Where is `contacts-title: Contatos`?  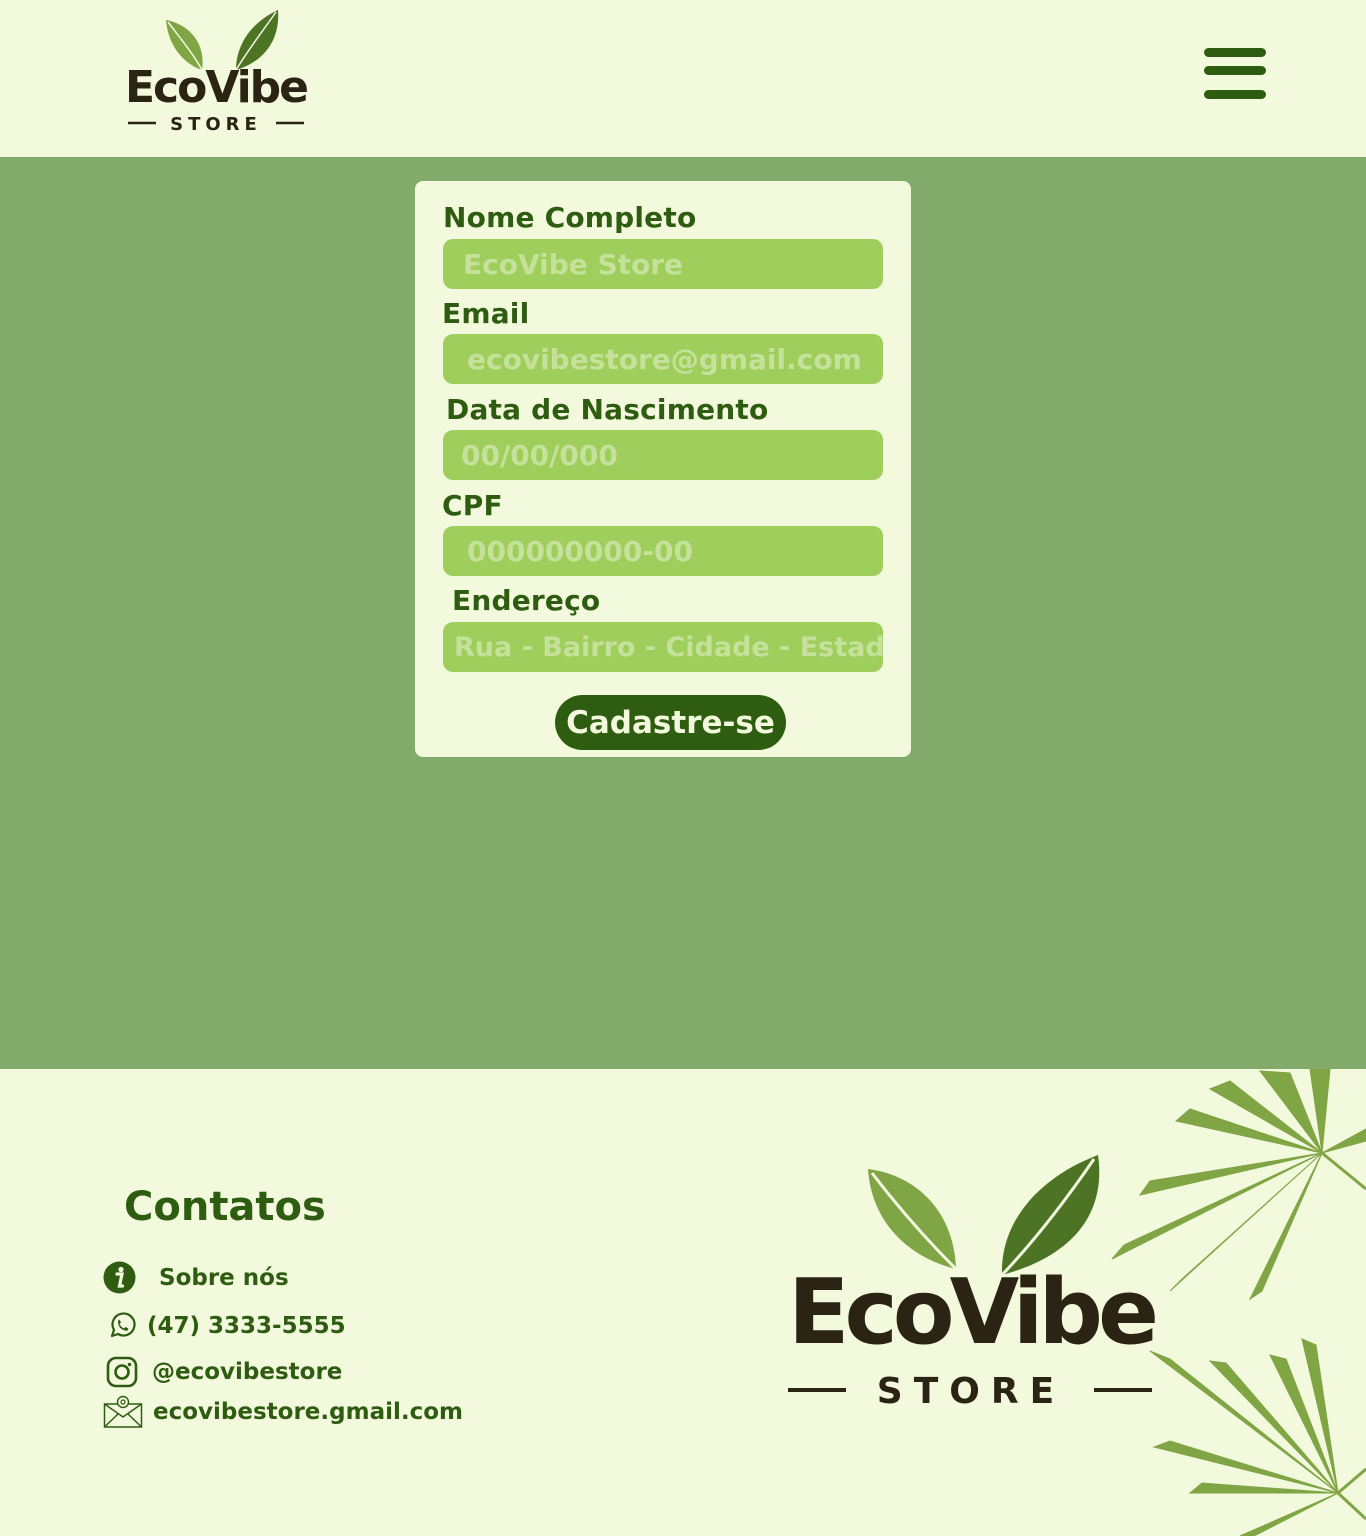
contacts-title: Contatos is located at coordinates (225, 1207).